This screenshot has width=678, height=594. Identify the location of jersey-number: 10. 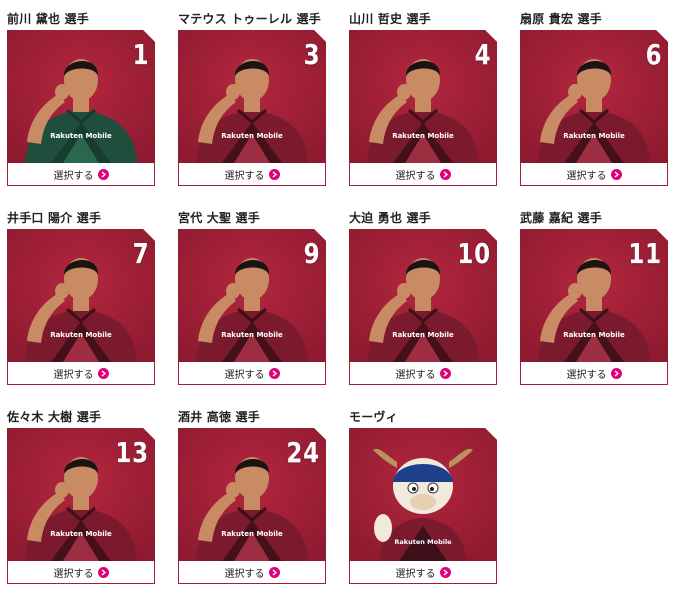
(474, 253).